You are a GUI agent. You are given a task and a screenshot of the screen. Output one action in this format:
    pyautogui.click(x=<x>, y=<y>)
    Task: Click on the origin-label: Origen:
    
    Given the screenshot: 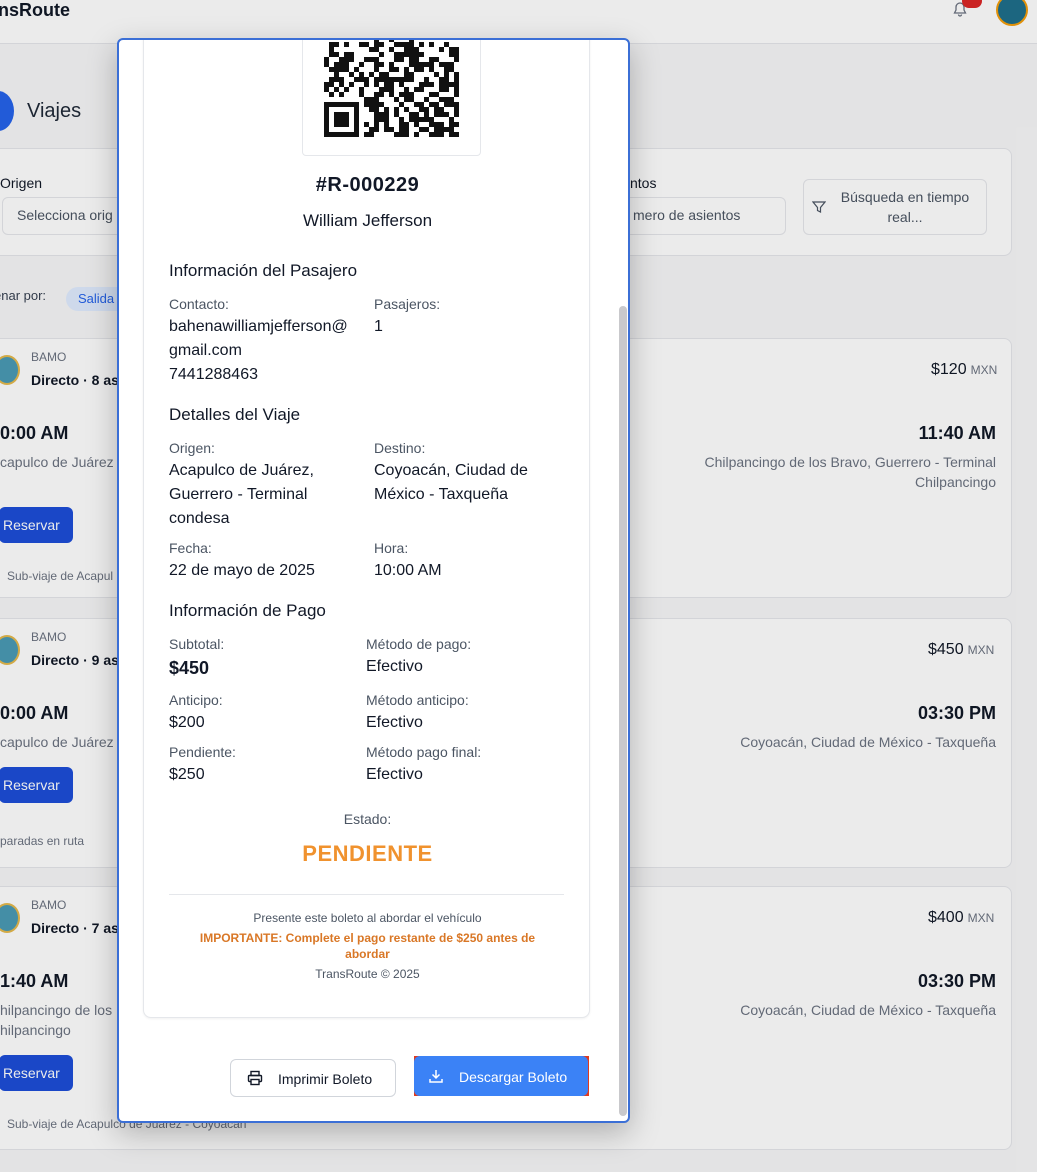 What is the action you would take?
    pyautogui.click(x=192, y=448)
    